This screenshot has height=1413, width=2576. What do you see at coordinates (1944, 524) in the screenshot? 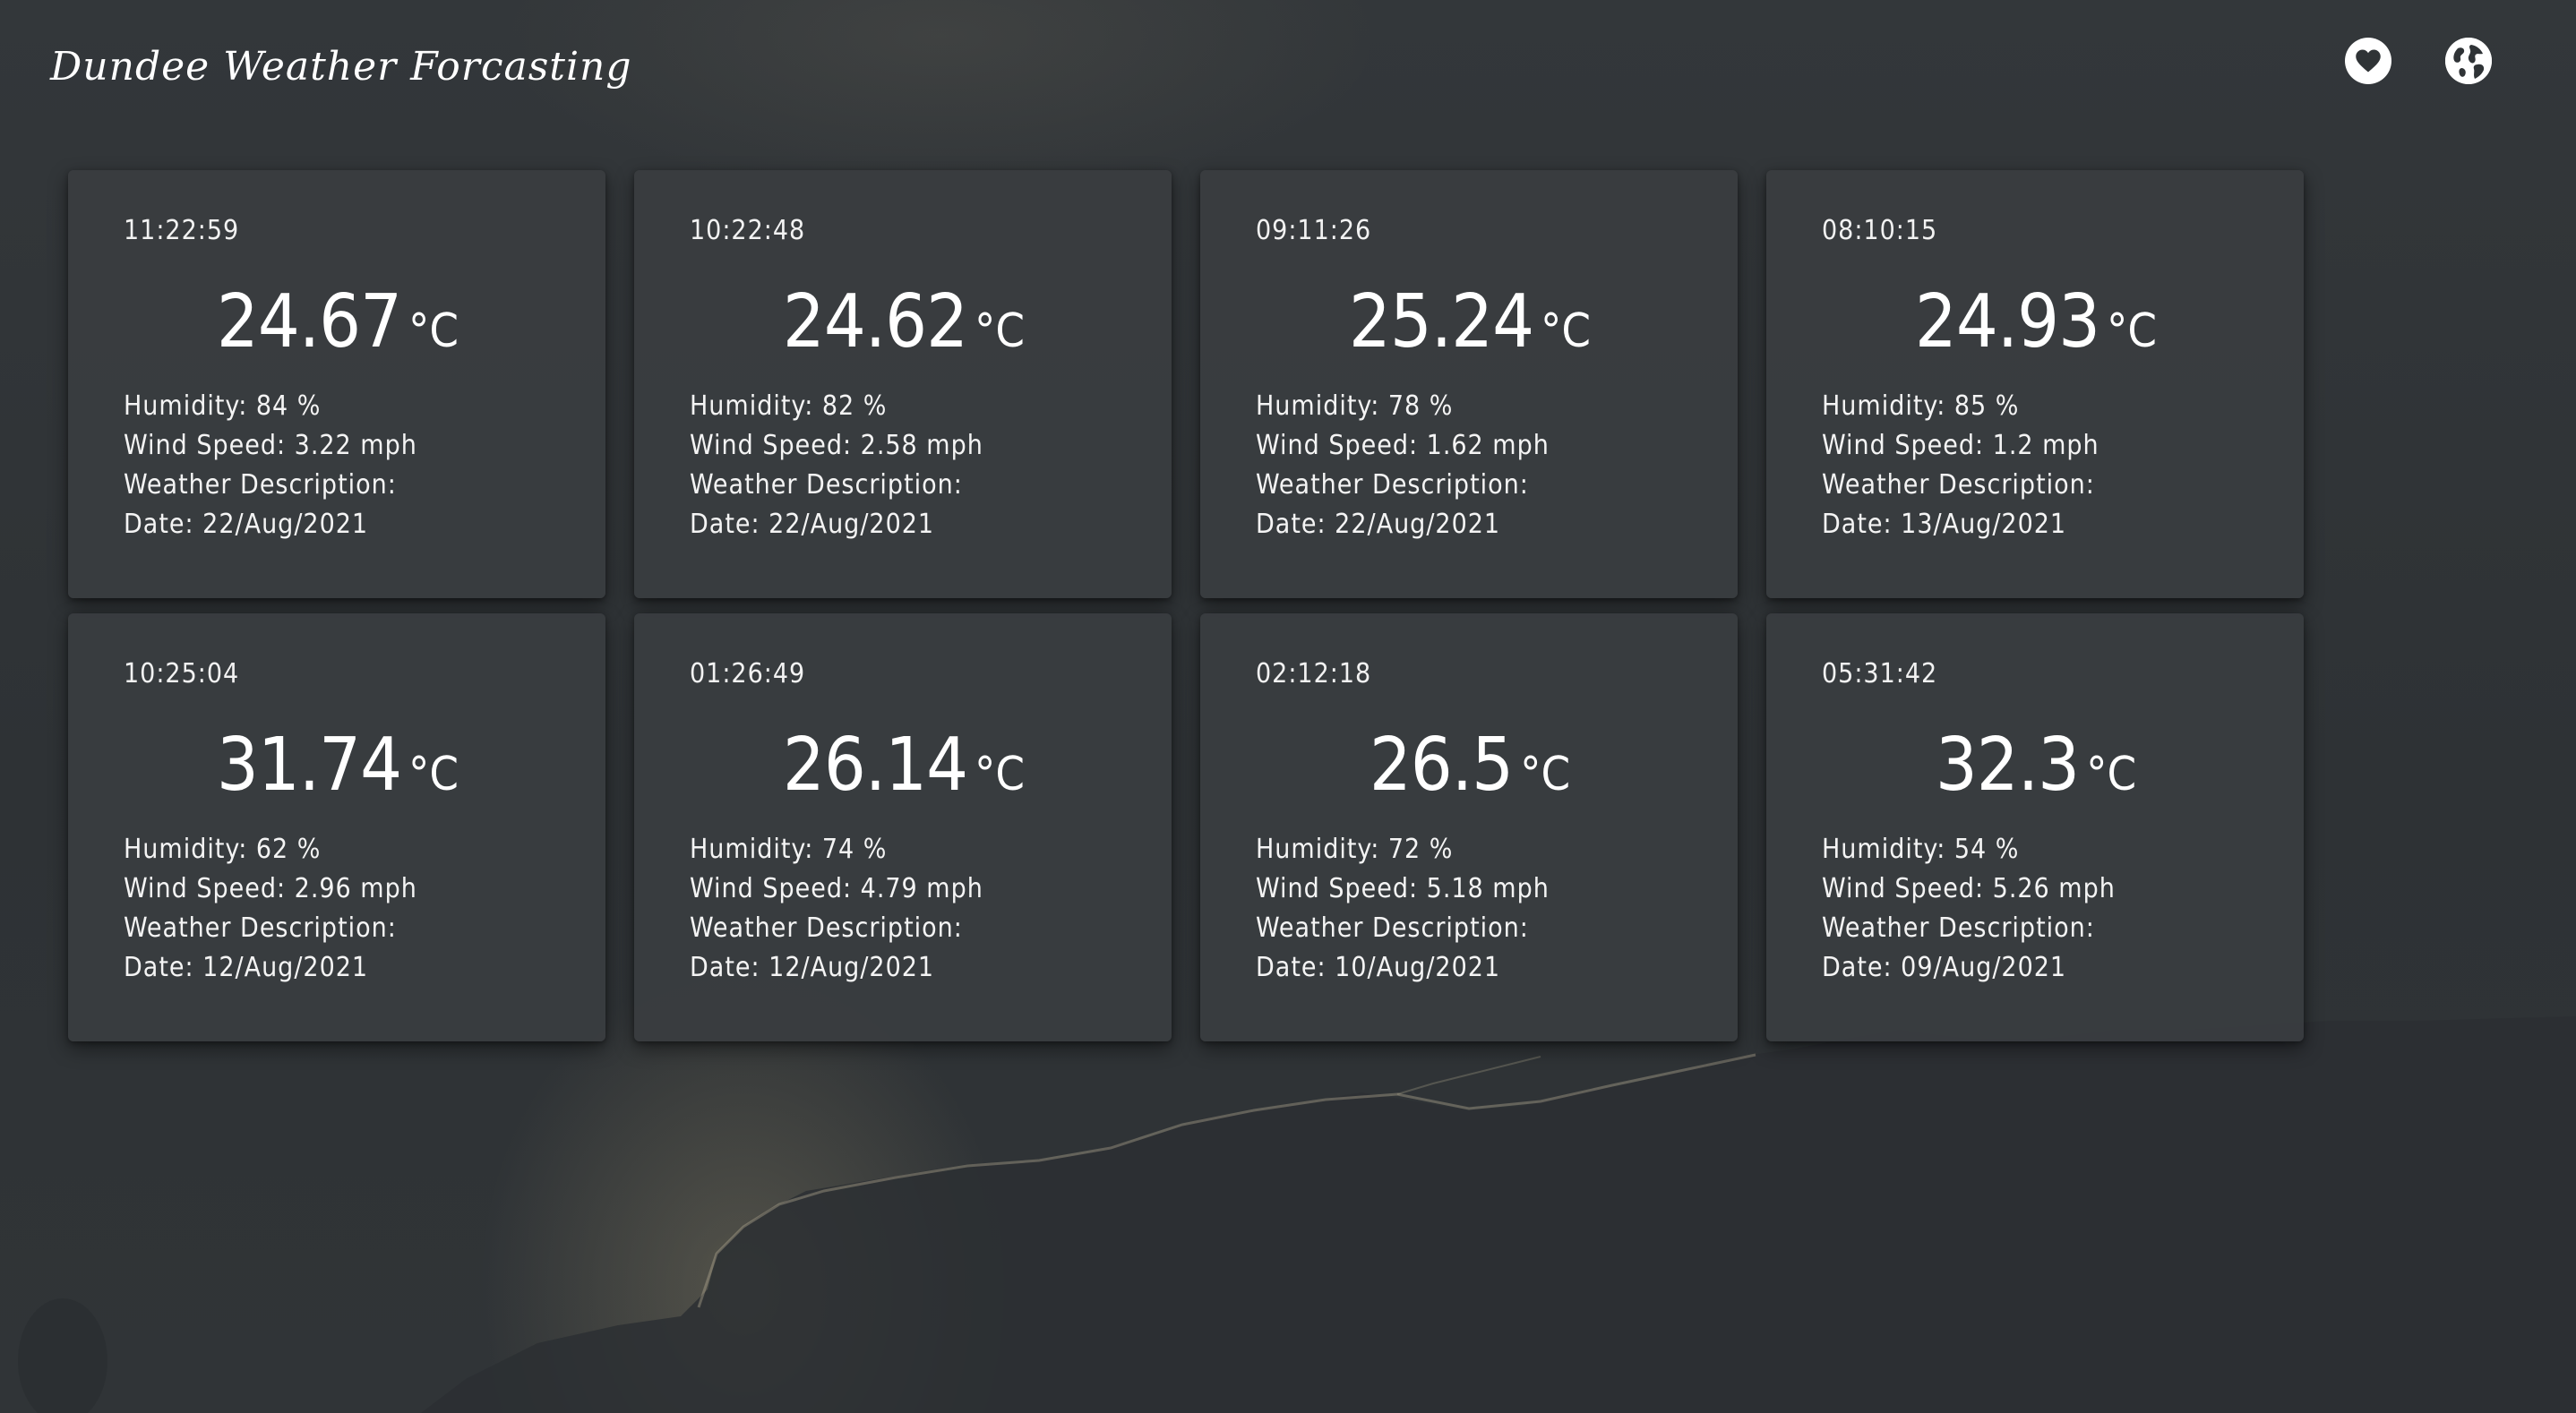
I see `date-text: Date: 13/Aug/2021` at bounding box center [1944, 524].